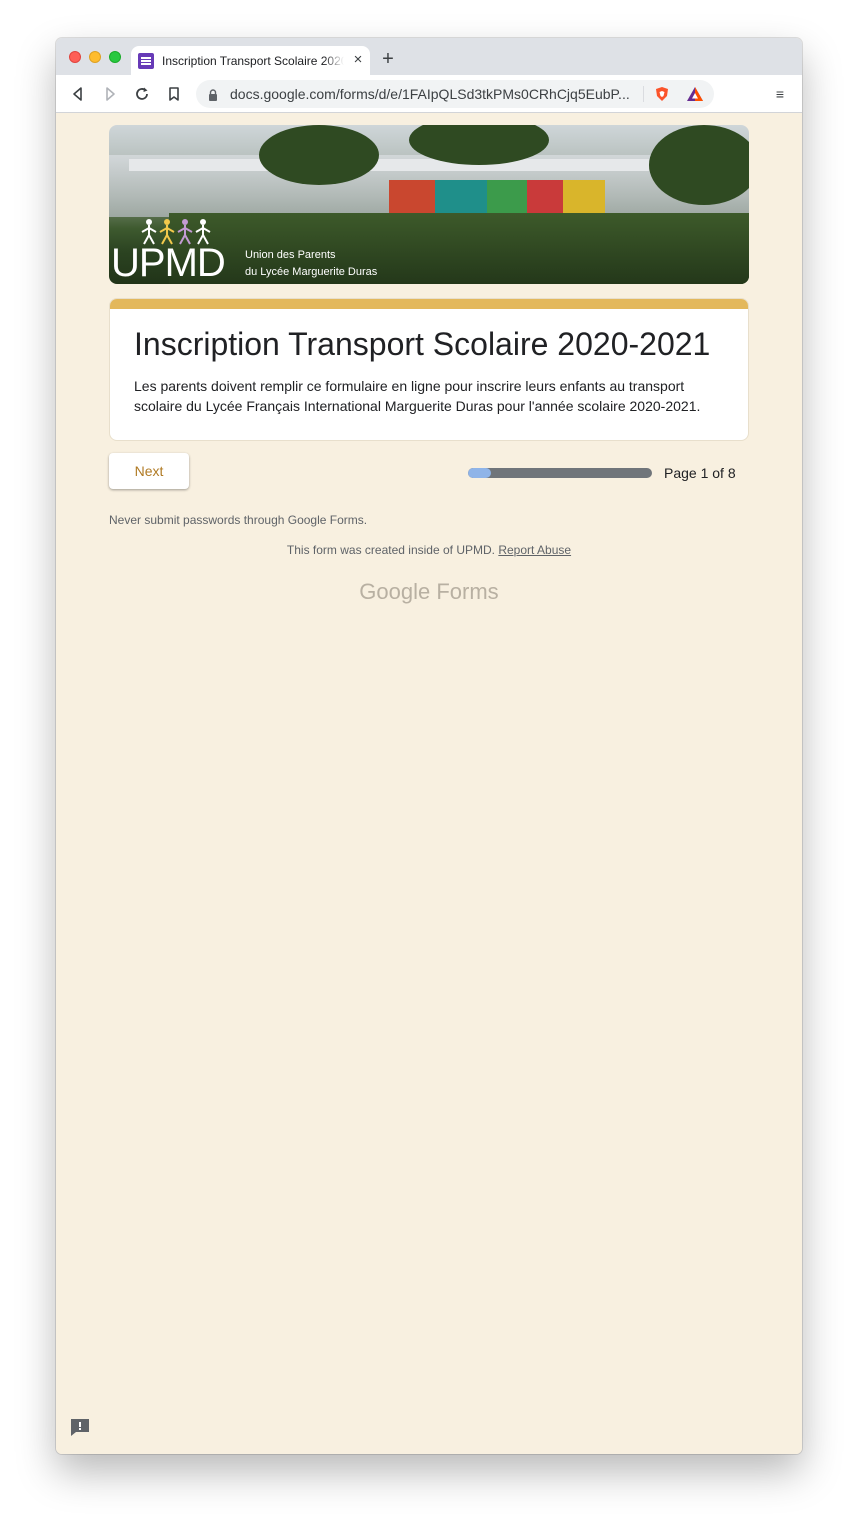 This screenshot has height=1529, width=858. What do you see at coordinates (429, 304) in the screenshot?
I see `accent-bar` at bounding box center [429, 304].